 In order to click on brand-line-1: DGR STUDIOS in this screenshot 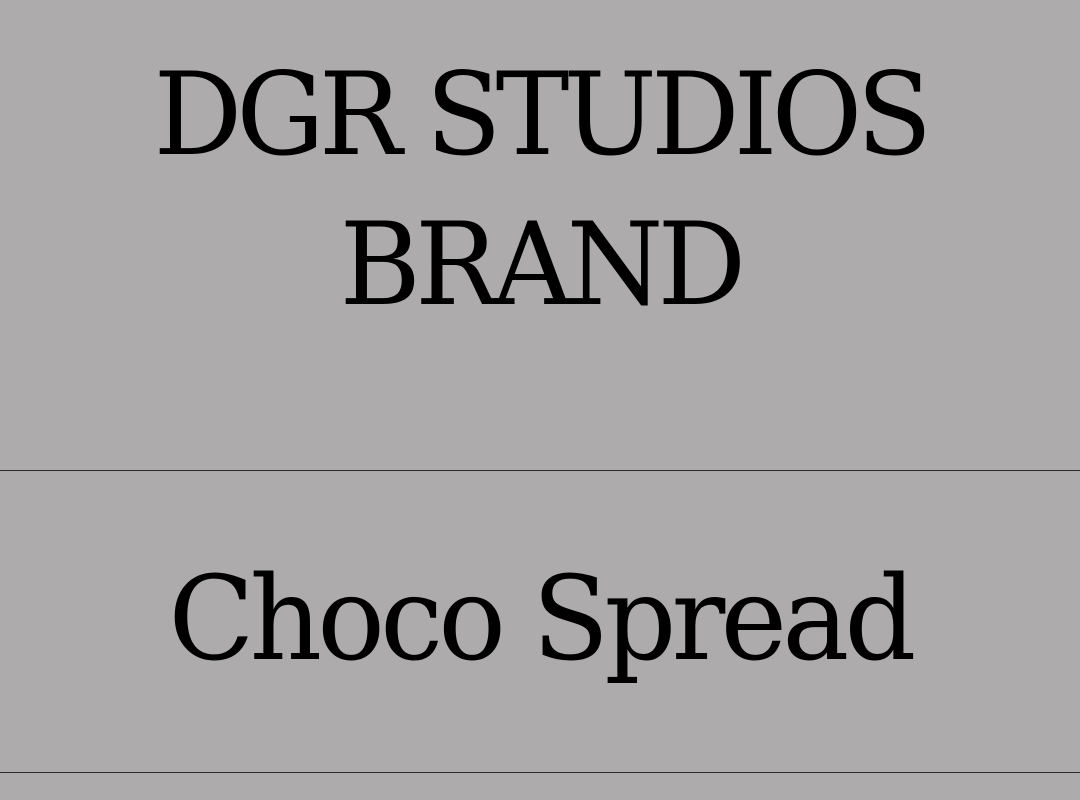, I will do `click(543, 114)`.